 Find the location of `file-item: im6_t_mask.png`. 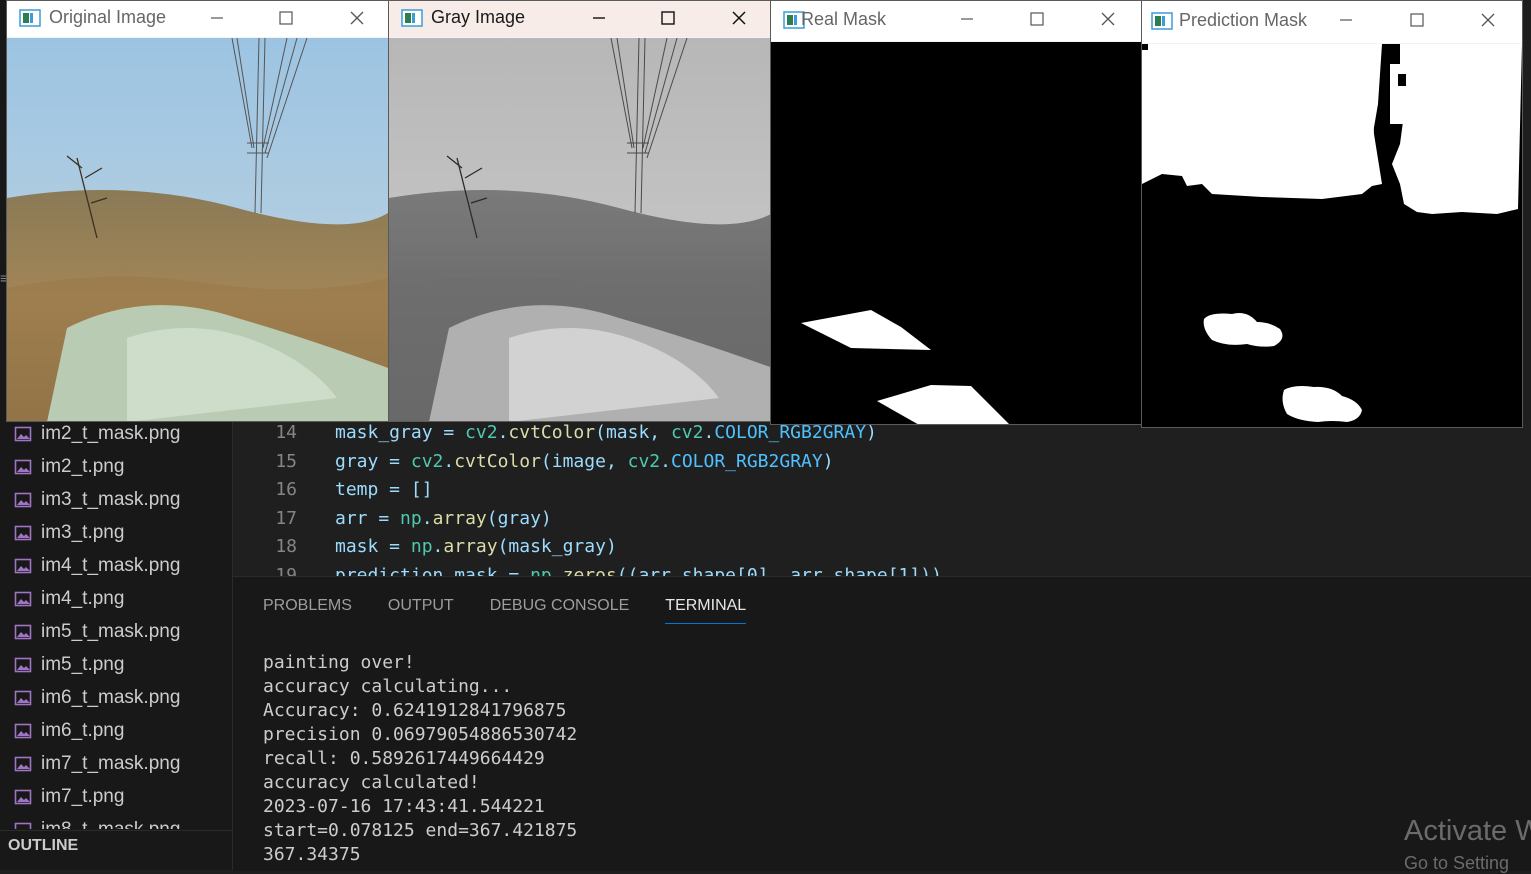

file-item: im6_t_mask.png is located at coordinates (120, 697).